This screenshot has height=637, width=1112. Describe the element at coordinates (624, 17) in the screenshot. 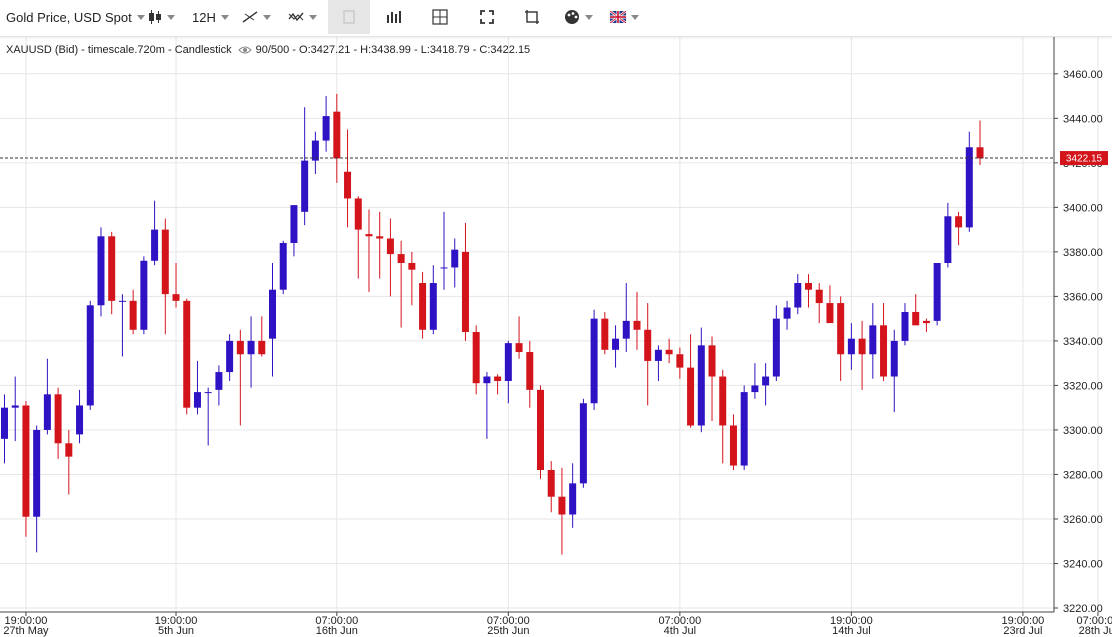

I see `language-selector` at that location.